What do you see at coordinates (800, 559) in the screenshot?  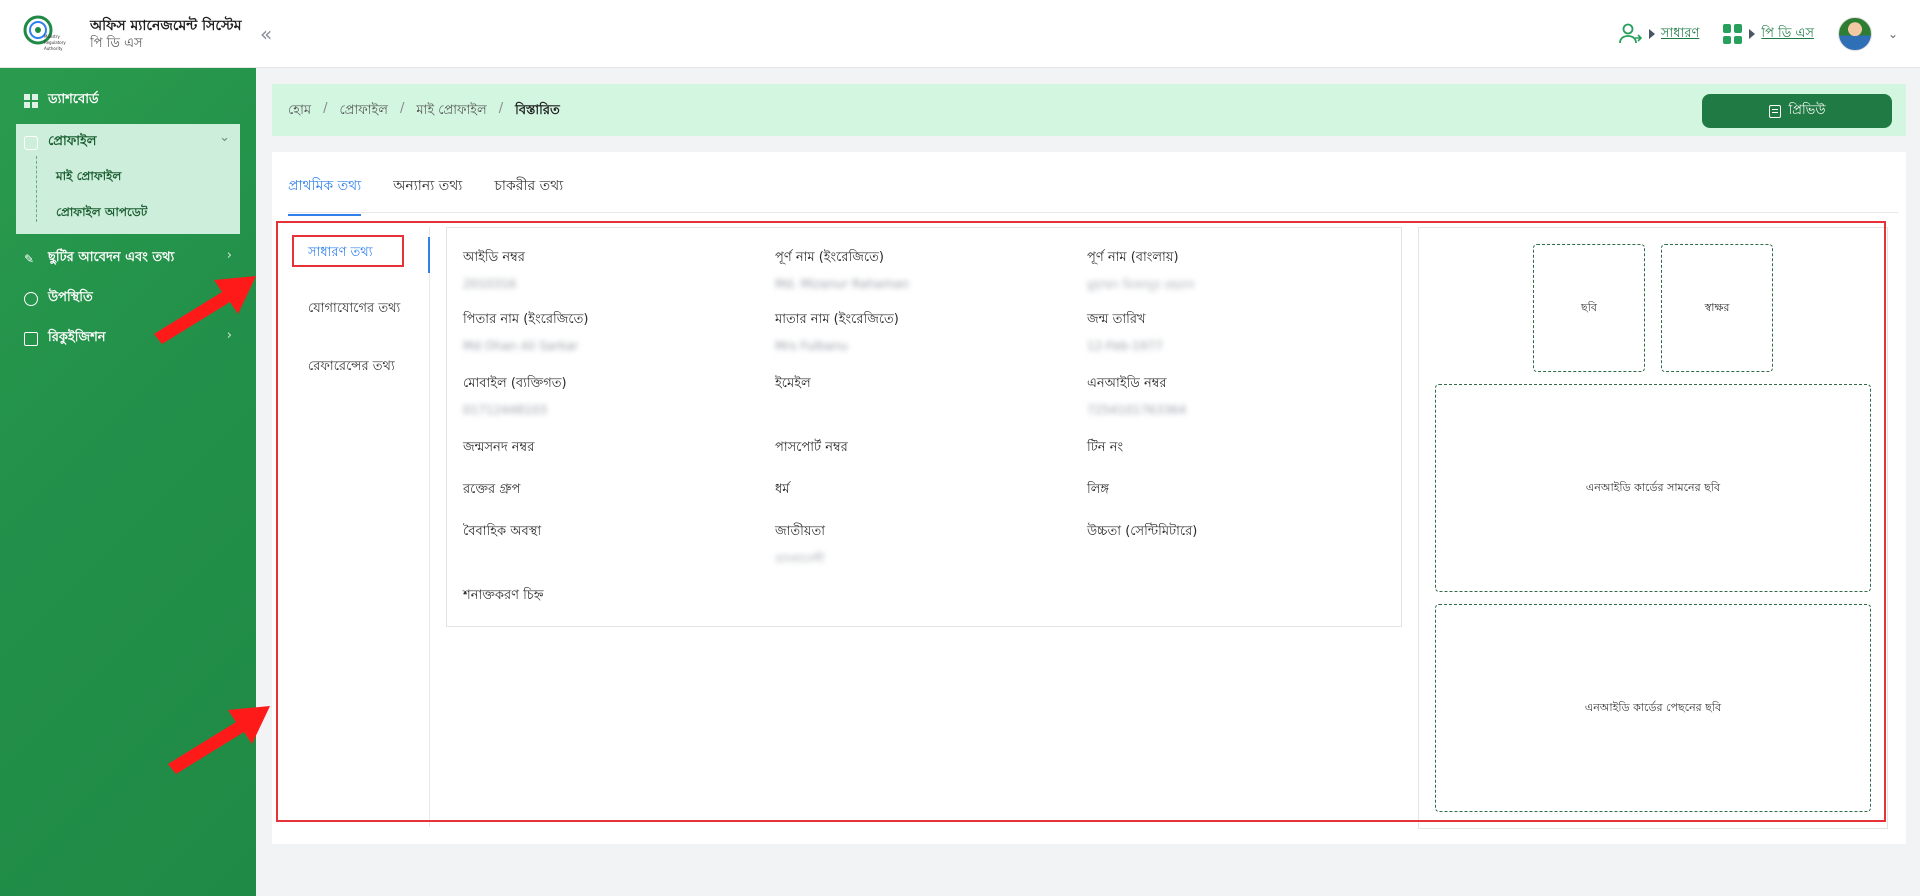 I see `field-value: বাংলাদেশী` at bounding box center [800, 559].